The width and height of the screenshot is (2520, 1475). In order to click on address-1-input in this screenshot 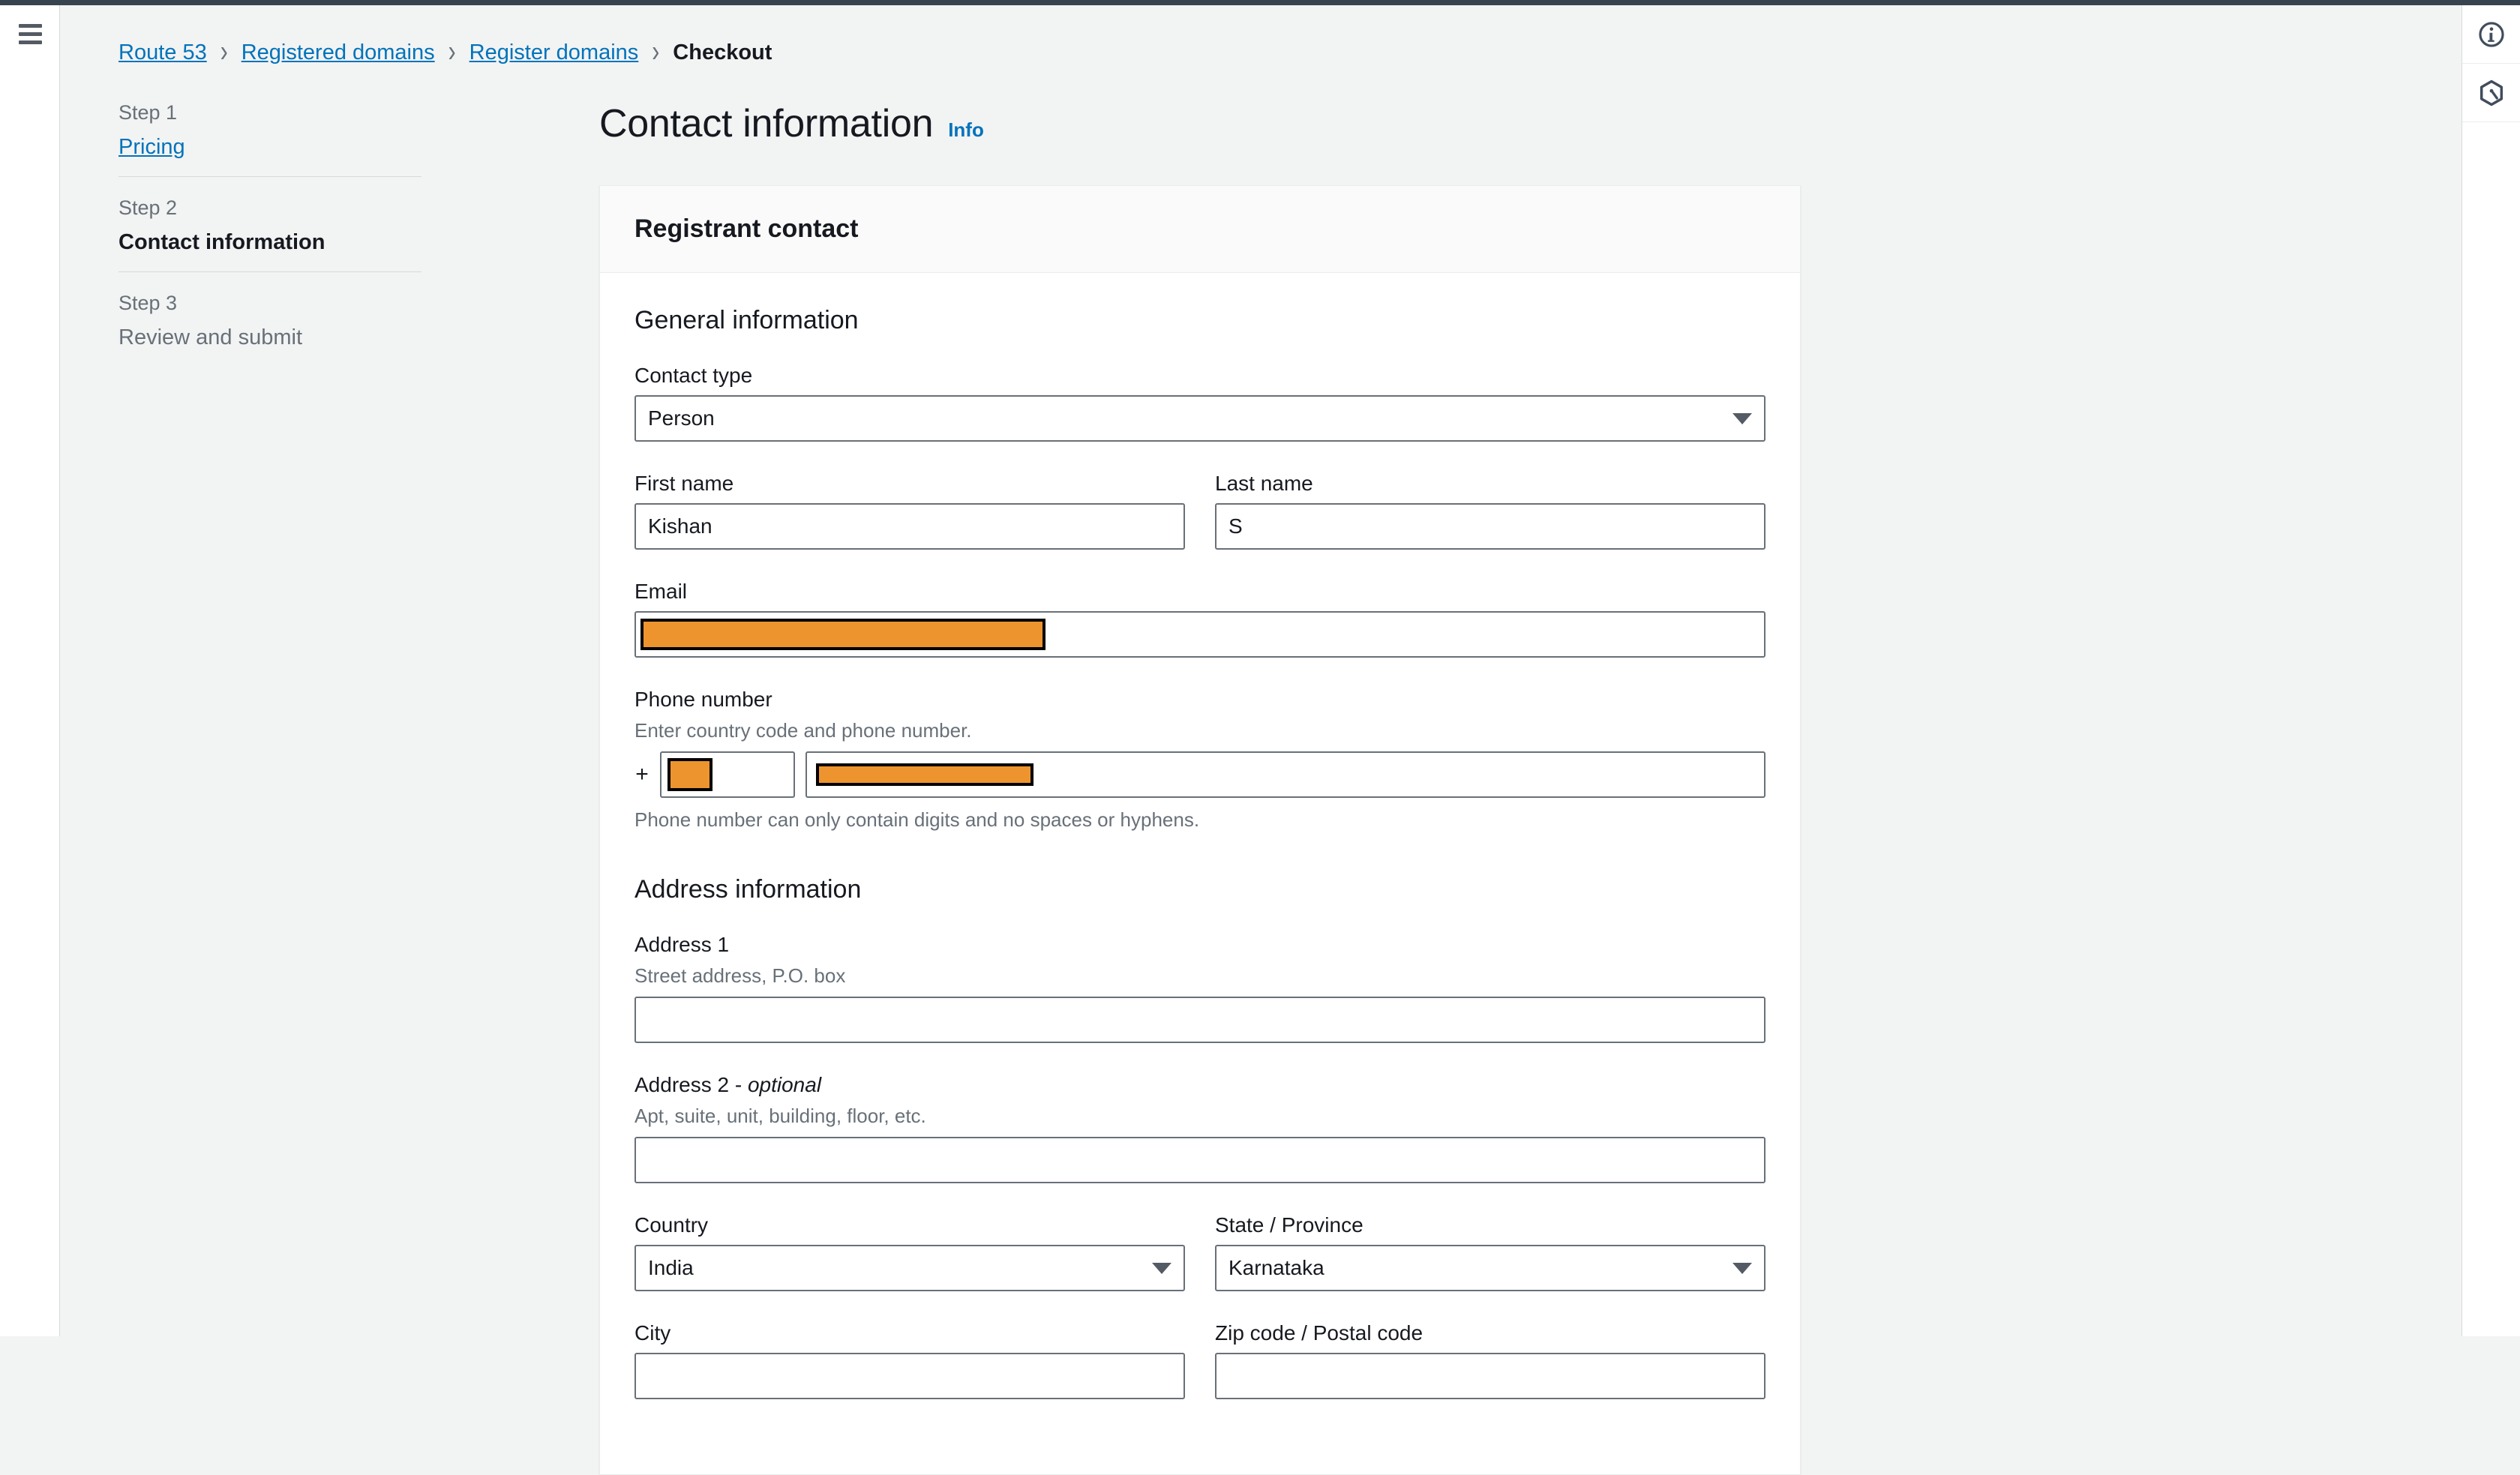, I will do `click(1200, 1020)`.